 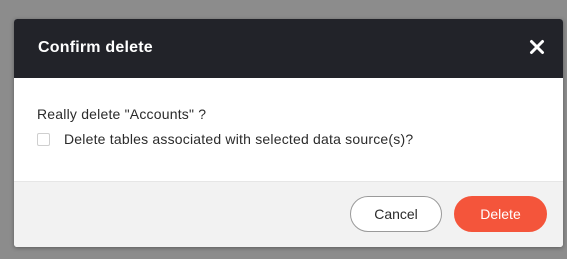 What do you see at coordinates (122, 114) in the screenshot?
I see `delete-question: Really delete "Accounts" ?` at bounding box center [122, 114].